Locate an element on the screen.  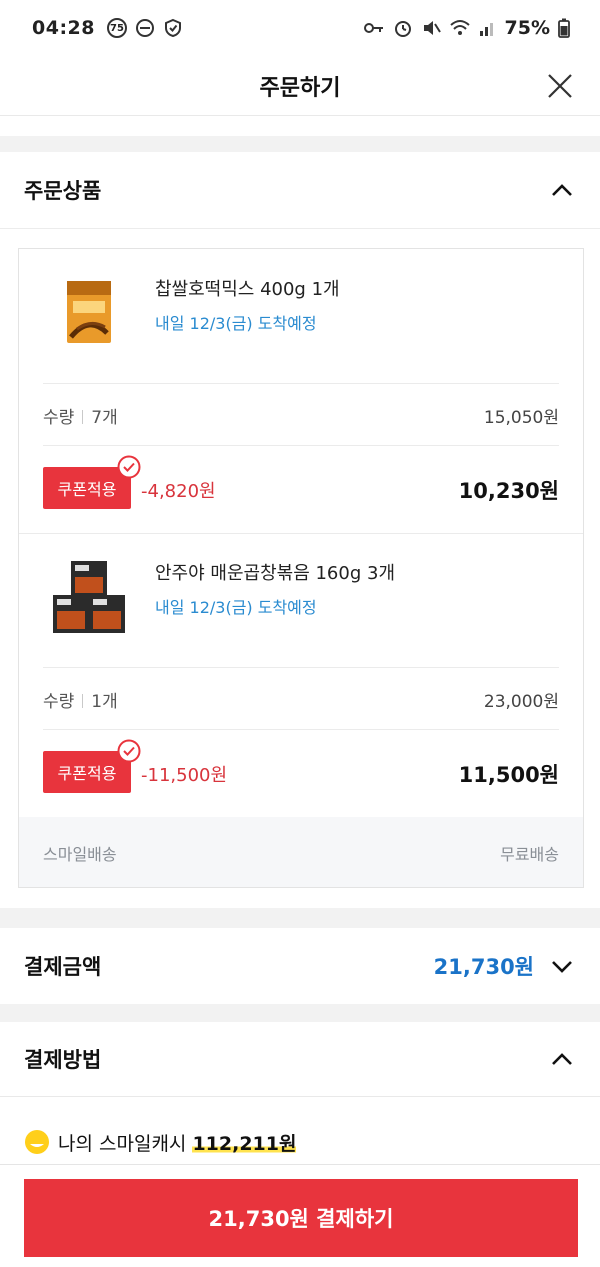
page-title: 주문하기 is located at coordinates (300, 88).